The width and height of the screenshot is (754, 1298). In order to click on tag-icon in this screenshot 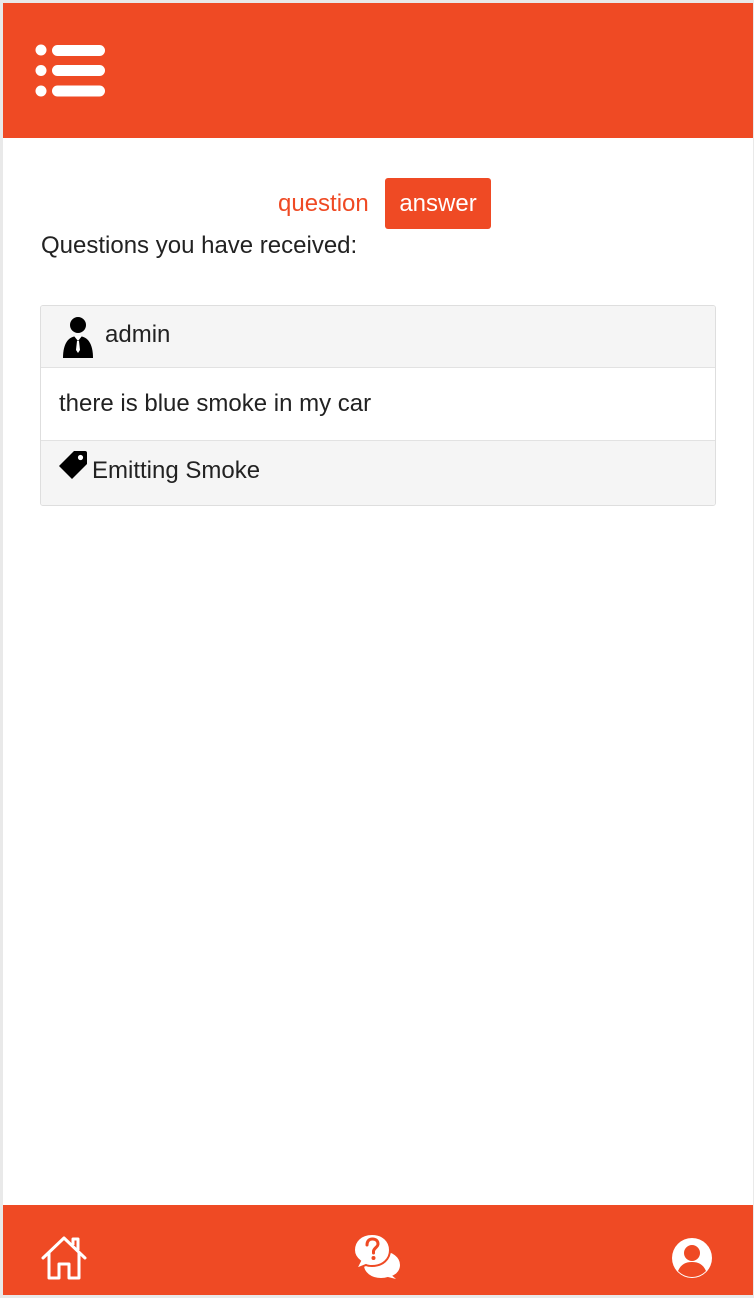, I will do `click(73, 465)`.